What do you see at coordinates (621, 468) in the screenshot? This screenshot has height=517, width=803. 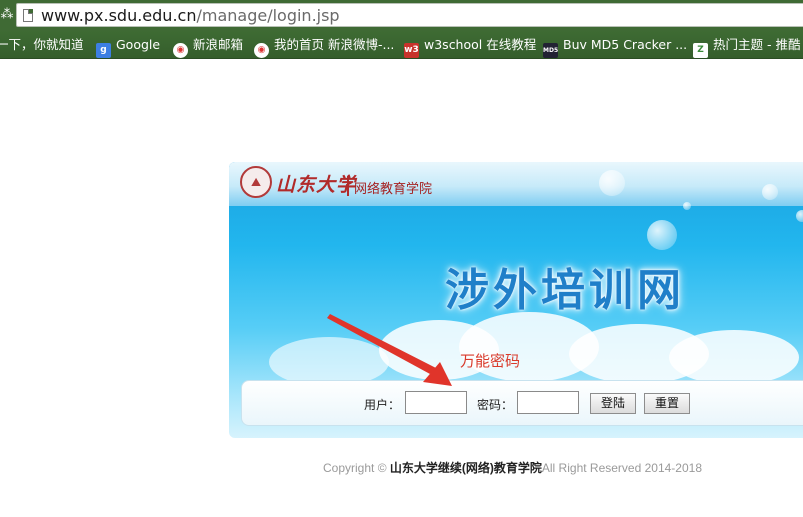 I see `rights-text: All Right Reserved 2014-2018` at bounding box center [621, 468].